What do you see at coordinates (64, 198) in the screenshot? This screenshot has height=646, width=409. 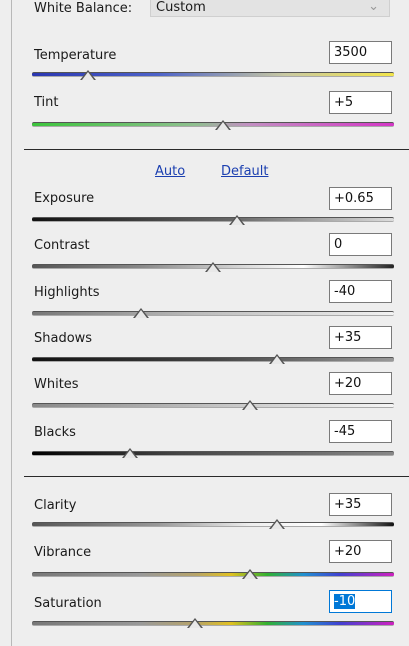 I see `exposure-label: Exposure` at bounding box center [64, 198].